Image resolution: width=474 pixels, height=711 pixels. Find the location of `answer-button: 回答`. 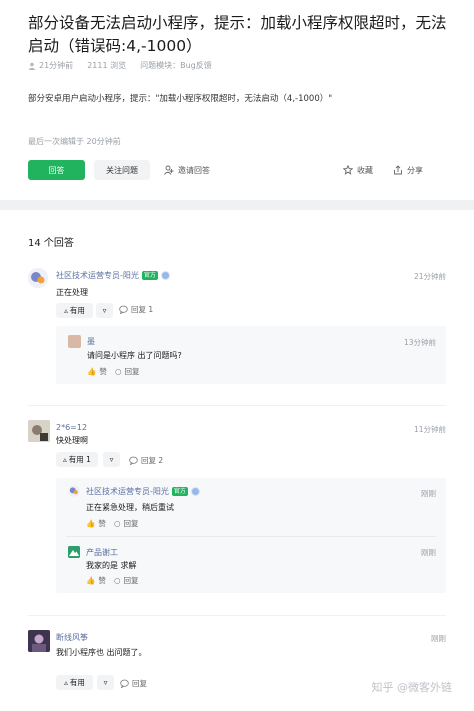

answer-button: 回答 is located at coordinates (56, 170).